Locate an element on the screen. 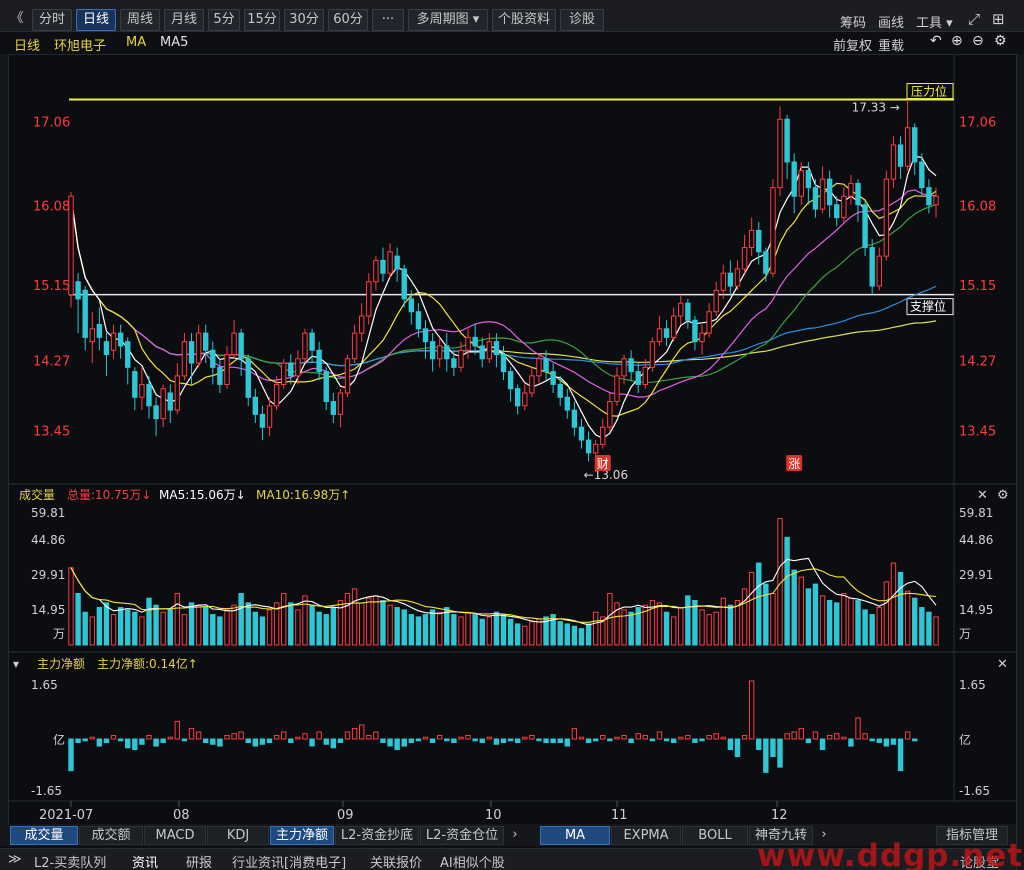 This screenshot has width=1024, height=870. bottom-tab-4: 关联报价 is located at coordinates (396, 861).